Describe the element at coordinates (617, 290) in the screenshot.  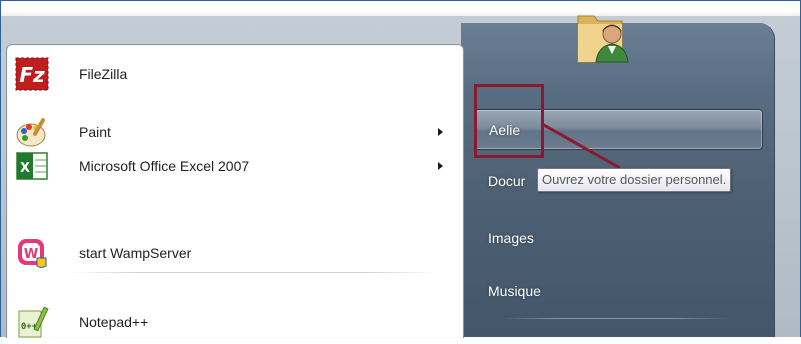
I see `place-item-music: Musique` at that location.